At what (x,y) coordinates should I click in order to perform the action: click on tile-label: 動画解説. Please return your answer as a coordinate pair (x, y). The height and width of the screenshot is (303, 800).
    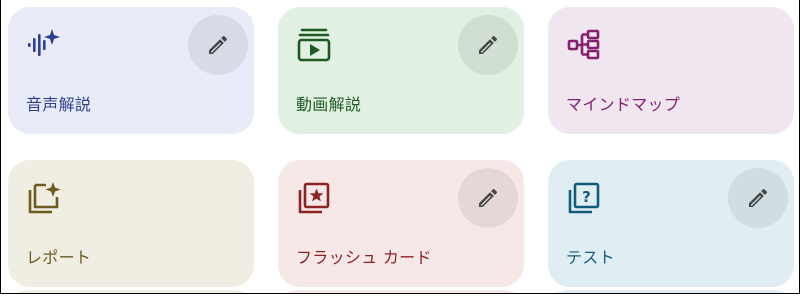
    Looking at the image, I should click on (329, 104).